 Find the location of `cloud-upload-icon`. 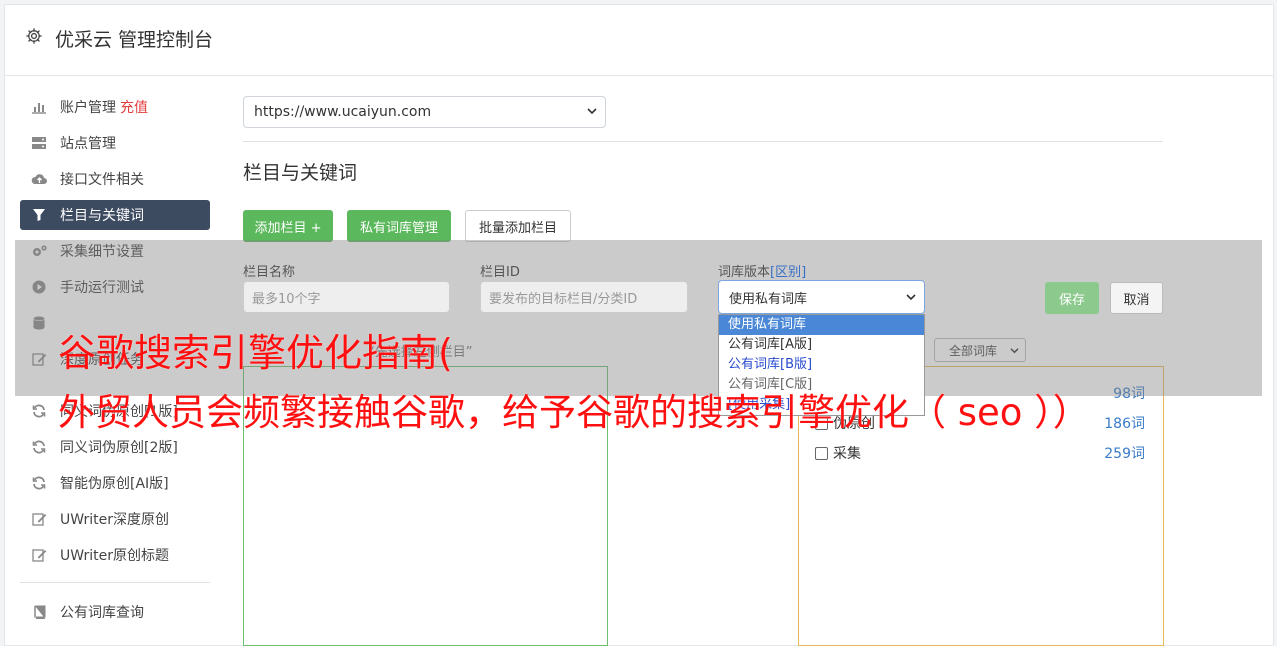

cloud-upload-icon is located at coordinates (39, 179).